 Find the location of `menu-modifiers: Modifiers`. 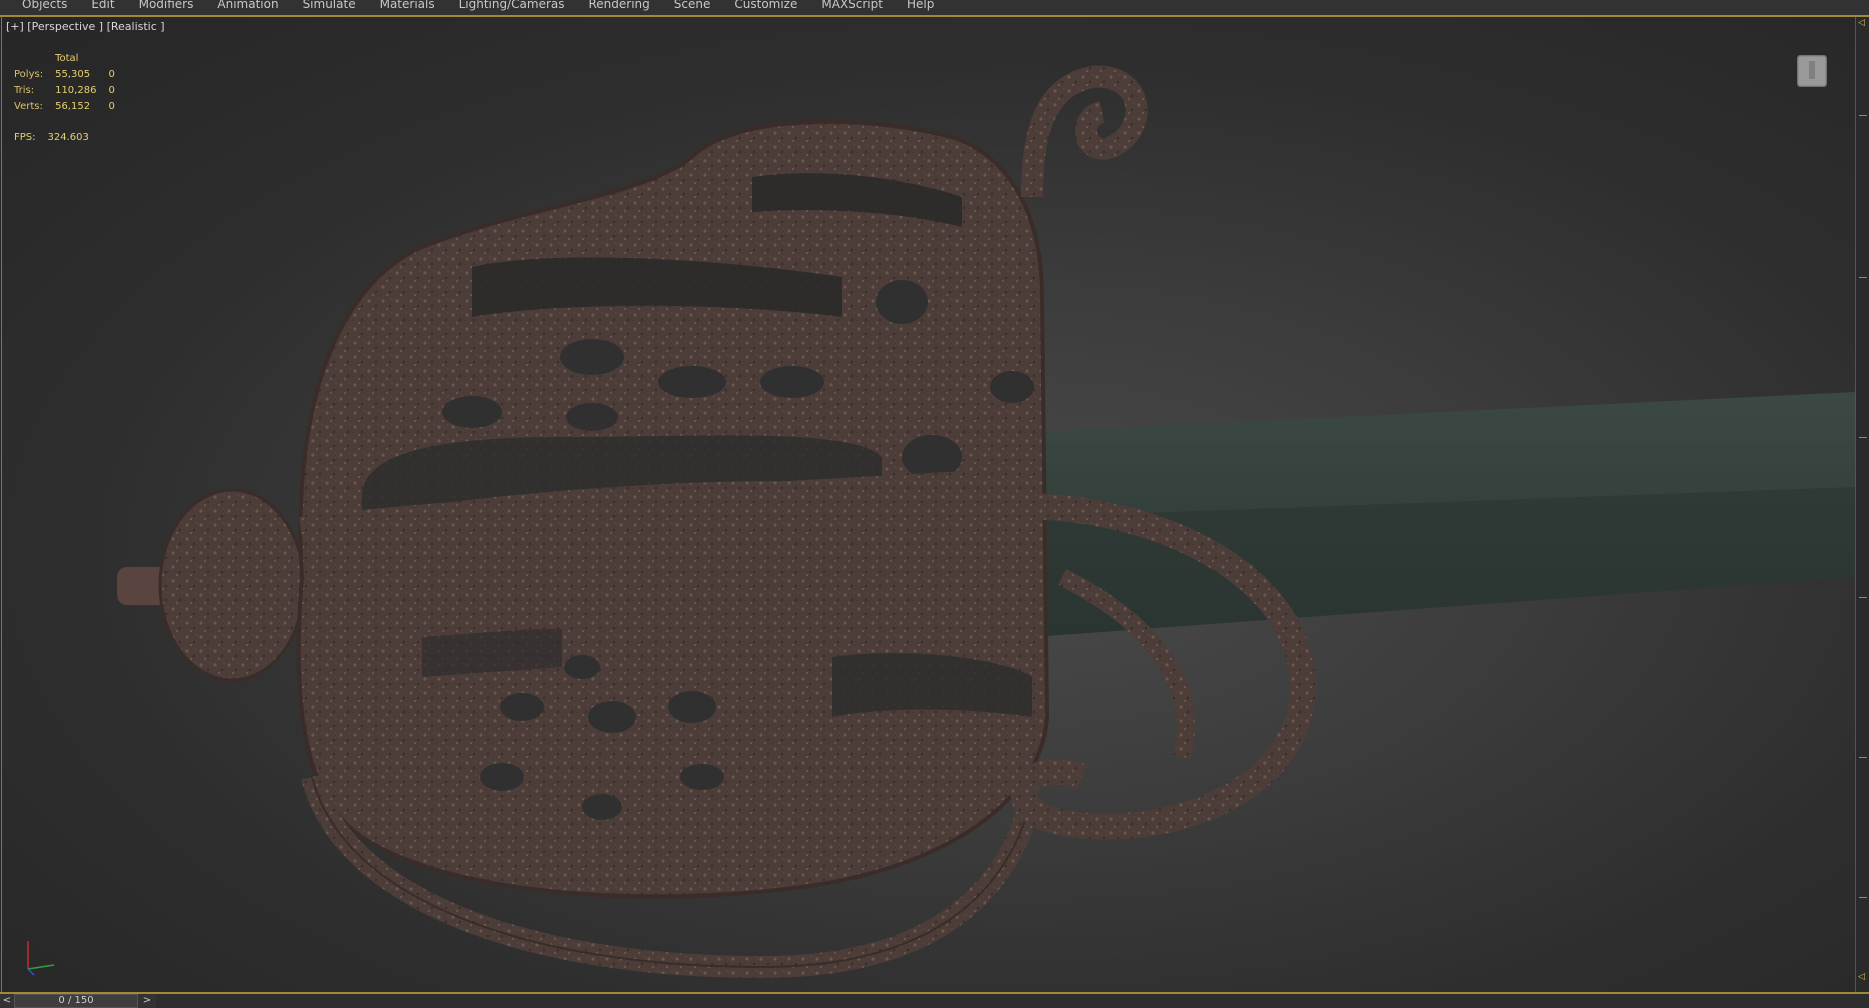

menu-modifiers: Modifiers is located at coordinates (166, 5).